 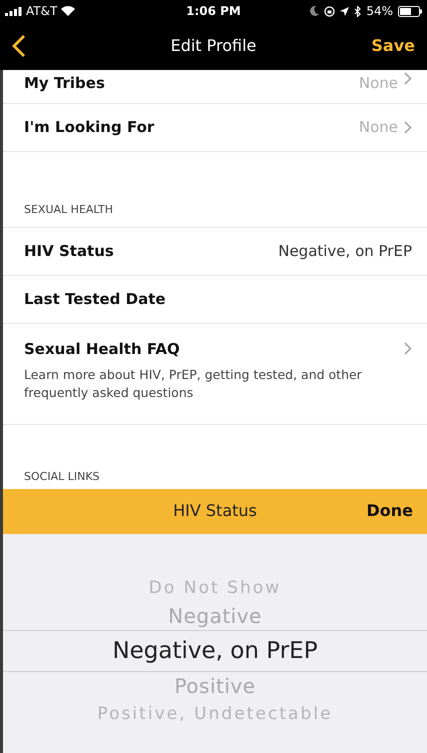 I want to click on battery-icon, so click(x=410, y=11).